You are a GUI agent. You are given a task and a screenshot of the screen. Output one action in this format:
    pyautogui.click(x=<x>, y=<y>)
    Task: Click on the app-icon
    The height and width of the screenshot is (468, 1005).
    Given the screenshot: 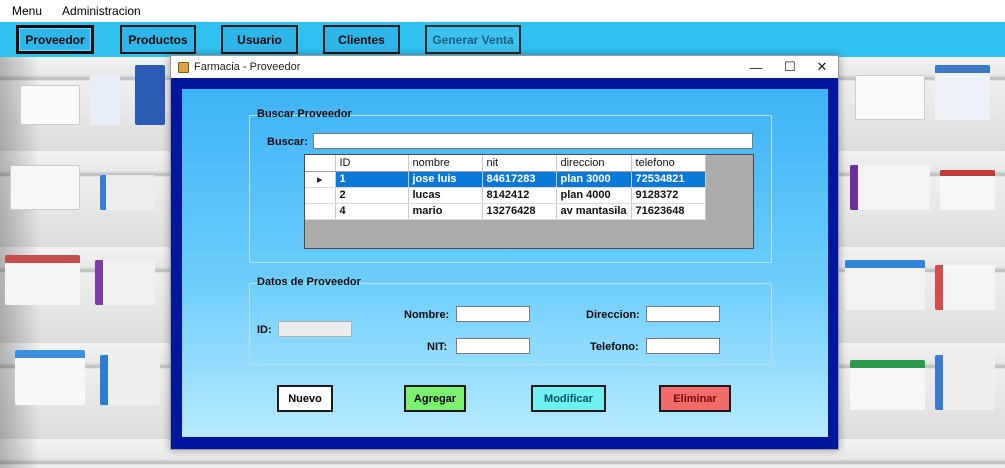 What is the action you would take?
    pyautogui.click(x=183, y=67)
    